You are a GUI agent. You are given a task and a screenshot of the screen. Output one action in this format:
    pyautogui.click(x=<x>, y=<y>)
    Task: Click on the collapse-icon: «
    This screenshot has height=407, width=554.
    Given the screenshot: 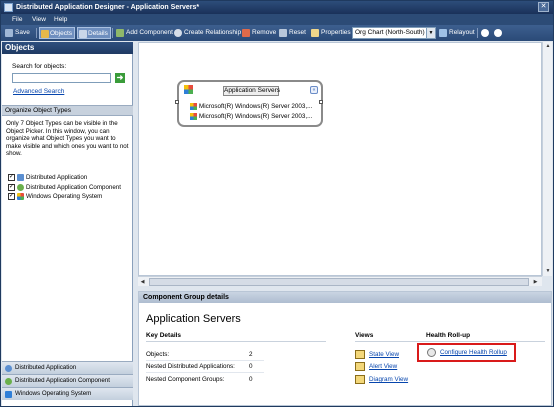 What is the action you would take?
    pyautogui.click(x=314, y=90)
    